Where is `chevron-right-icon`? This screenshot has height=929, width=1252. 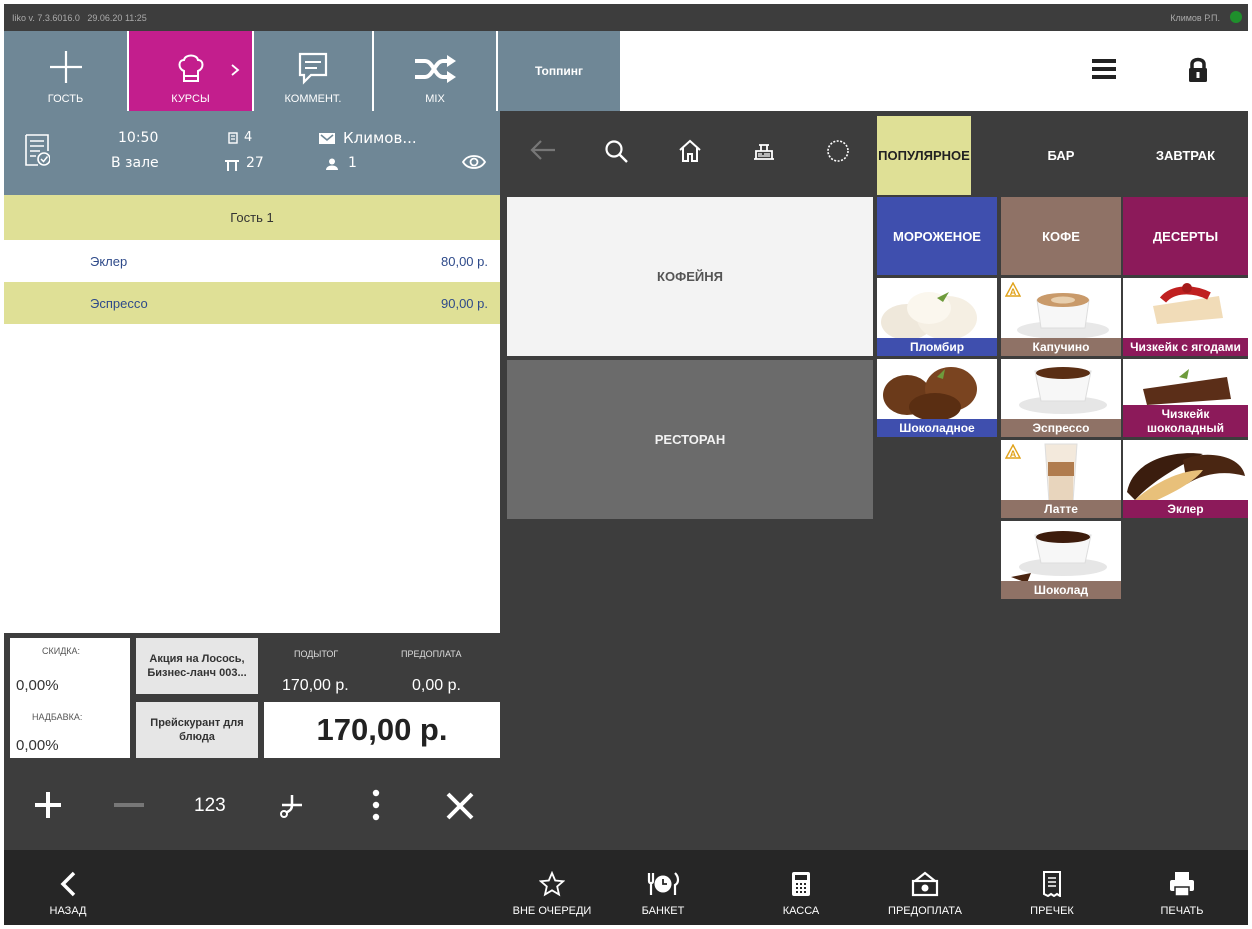 chevron-right-icon is located at coordinates (235, 70).